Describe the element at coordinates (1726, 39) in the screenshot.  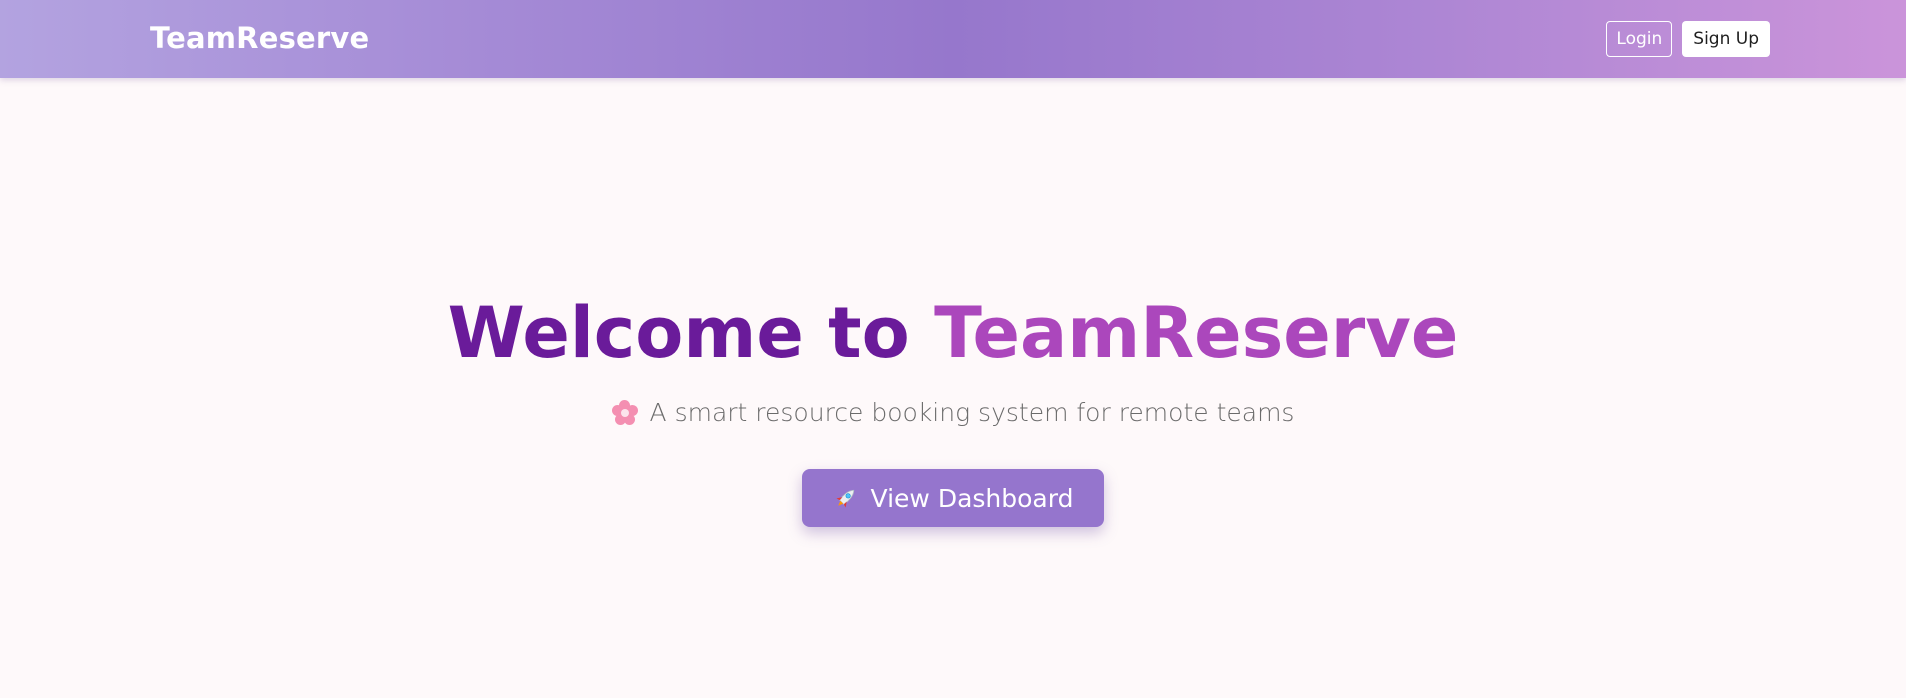
I see `signup-button: Sign Up` at that location.